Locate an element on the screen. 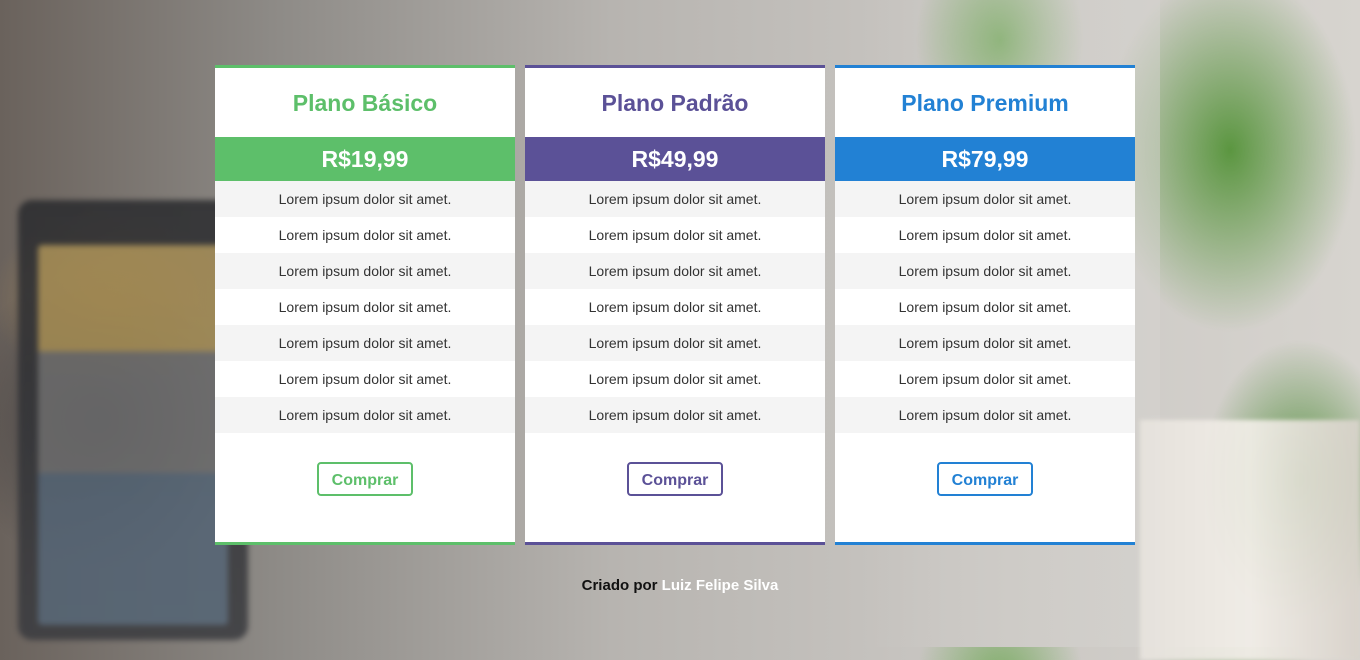 The image size is (1360, 660). plan-title: Plano Premium is located at coordinates (985, 103).